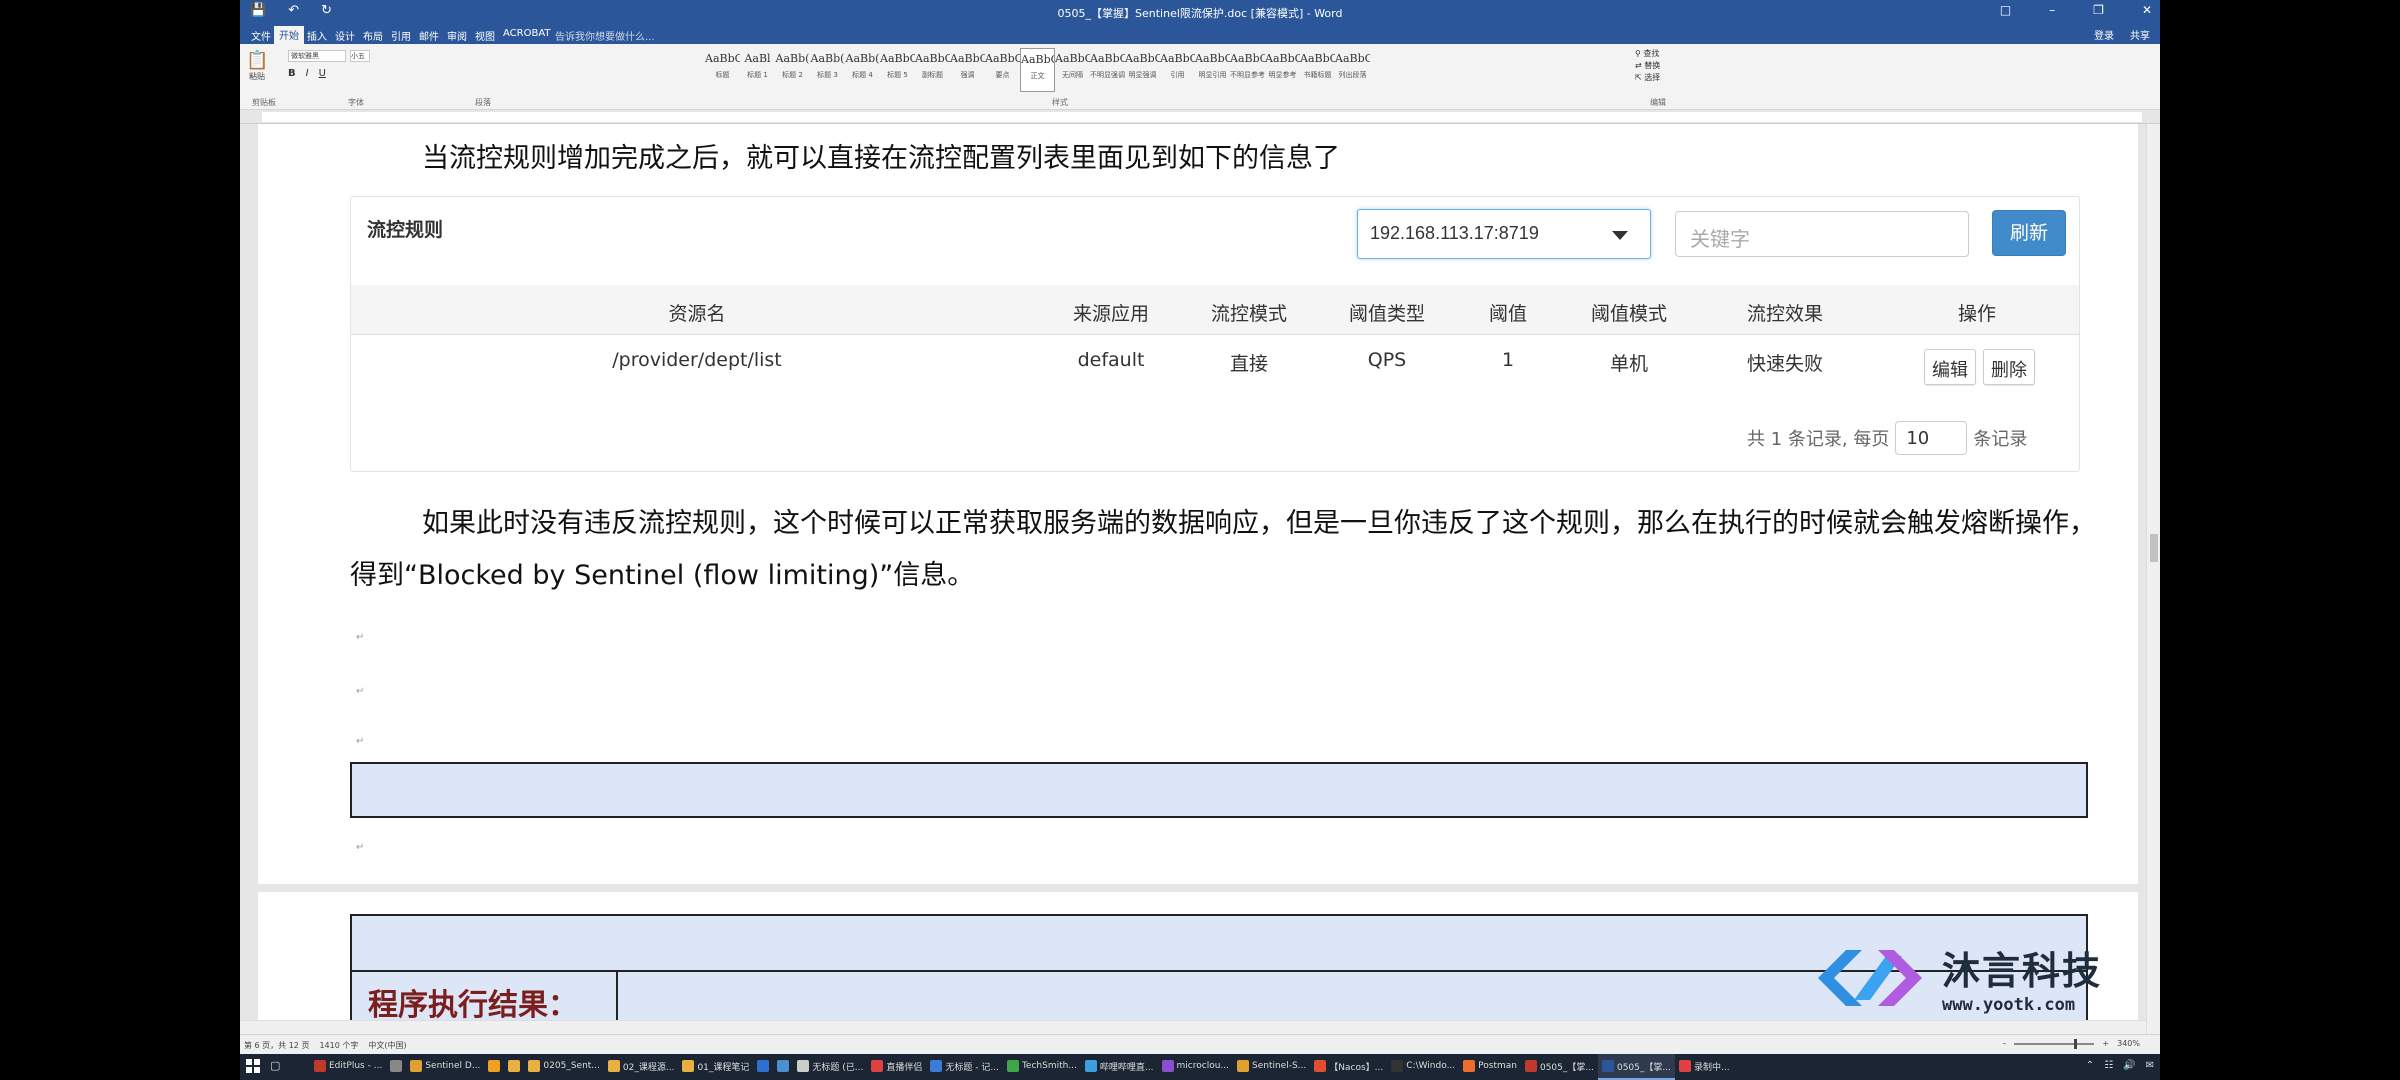  Describe the element at coordinates (1647, 78) in the screenshot. I see `select-button: ⇱ 选择` at that location.